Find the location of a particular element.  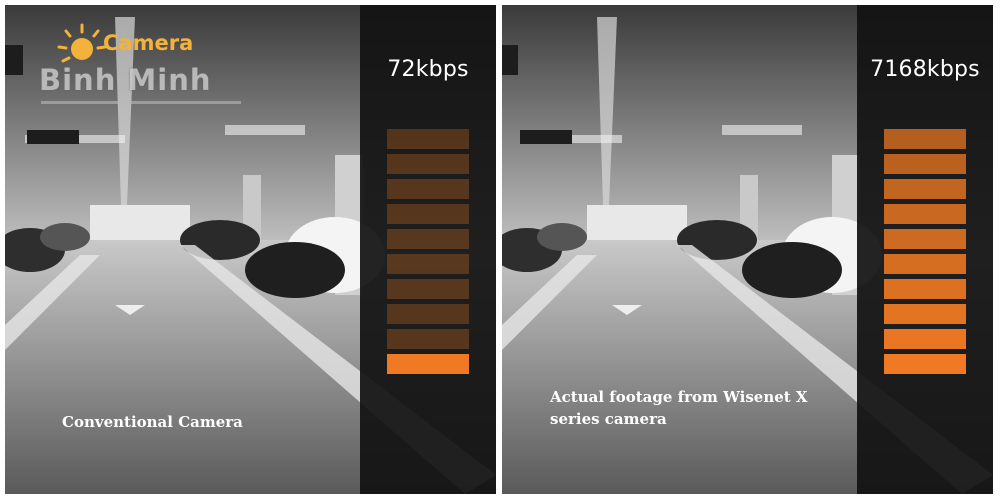

brand-logo: Camera Binh Minh is located at coordinates (162, 63).